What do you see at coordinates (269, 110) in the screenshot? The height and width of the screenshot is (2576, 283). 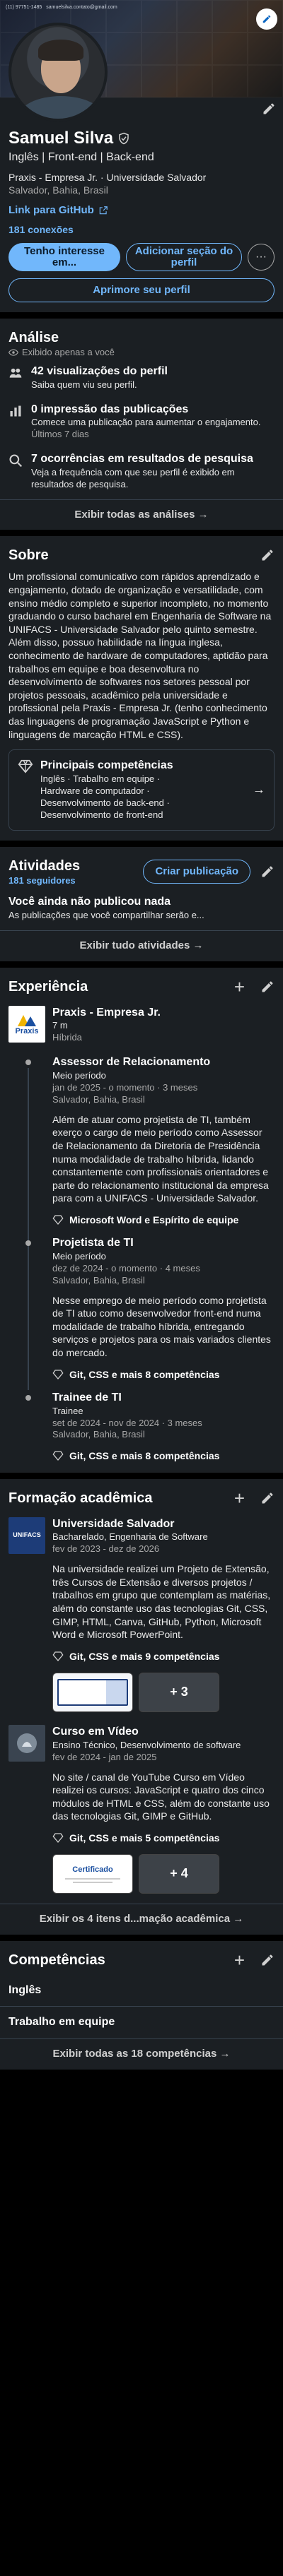 I see `edit-intro-button` at bounding box center [269, 110].